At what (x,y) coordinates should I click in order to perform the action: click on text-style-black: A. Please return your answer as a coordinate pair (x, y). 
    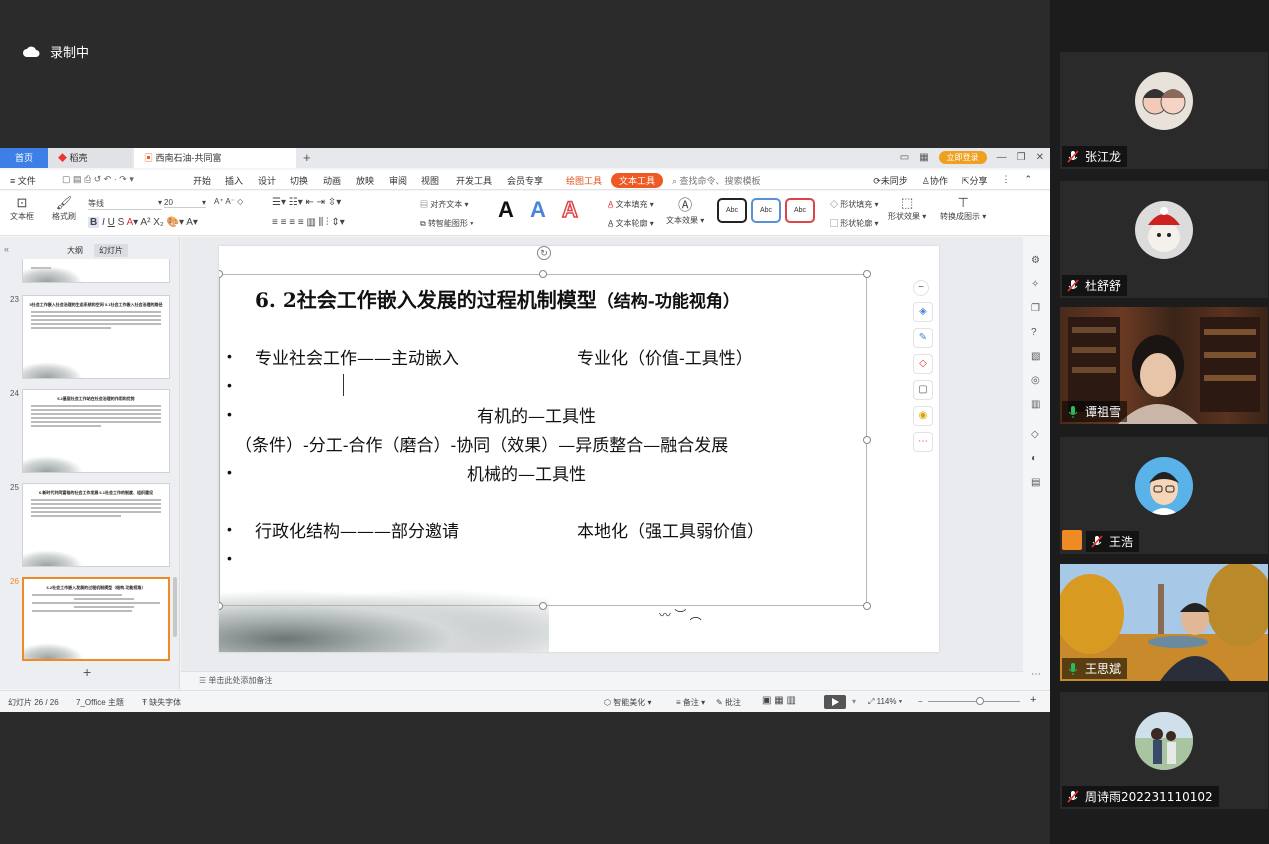
    Looking at the image, I should click on (506, 210).